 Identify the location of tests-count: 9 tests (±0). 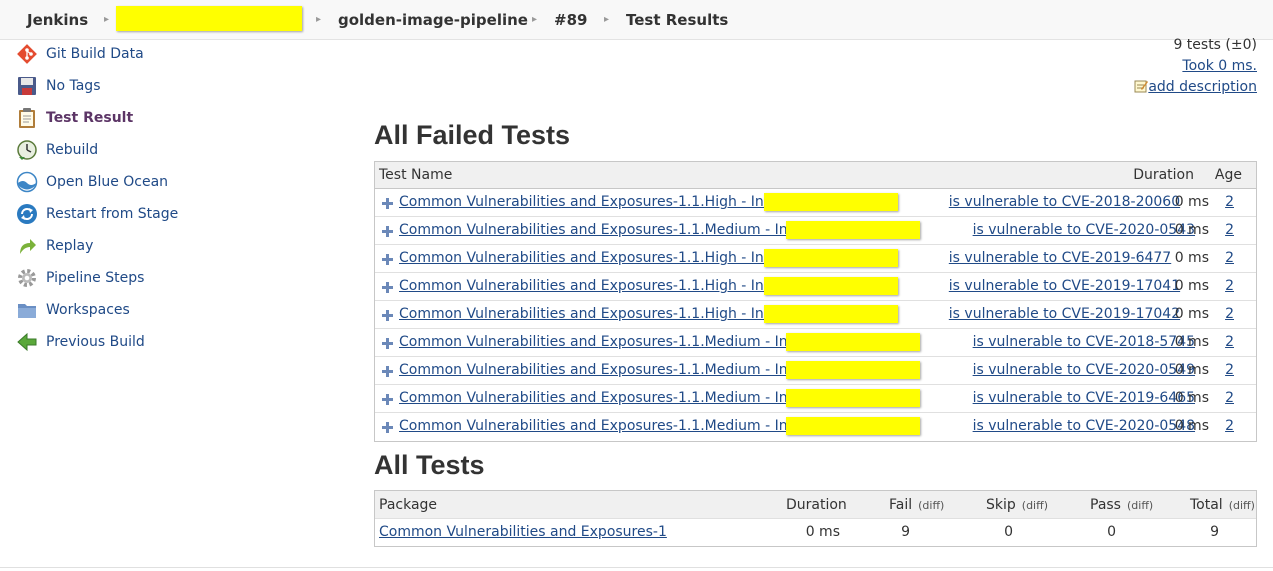
(1215, 45).